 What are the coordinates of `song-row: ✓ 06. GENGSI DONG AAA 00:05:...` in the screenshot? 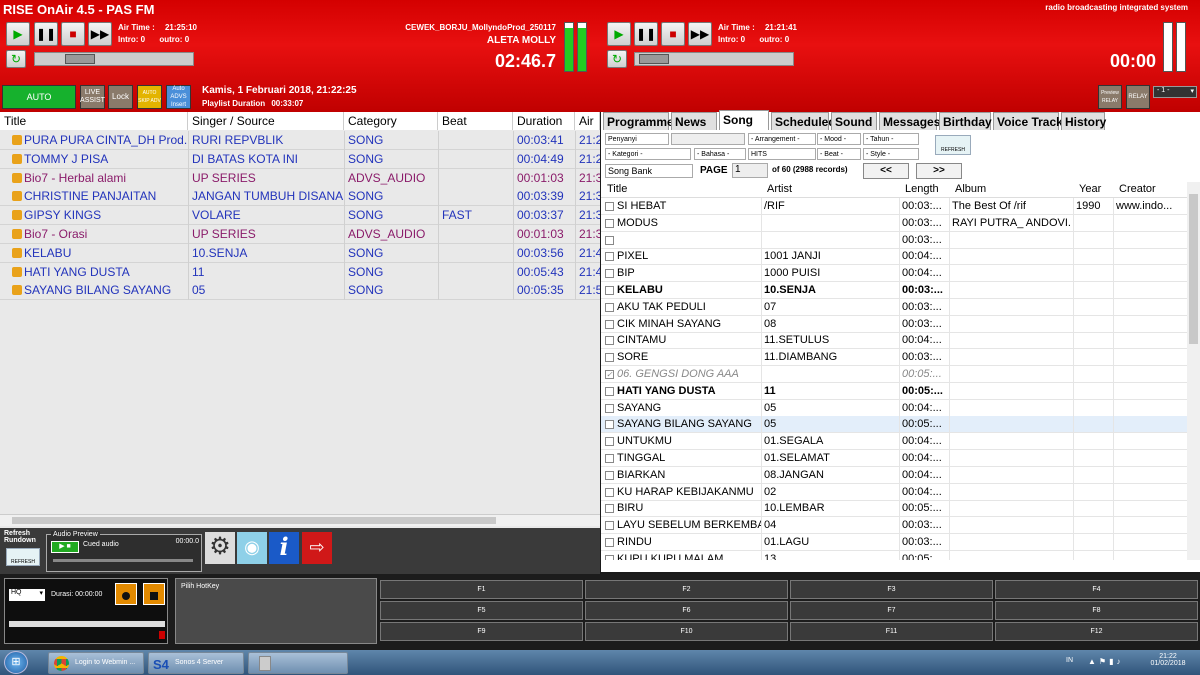 It's located at (894, 374).